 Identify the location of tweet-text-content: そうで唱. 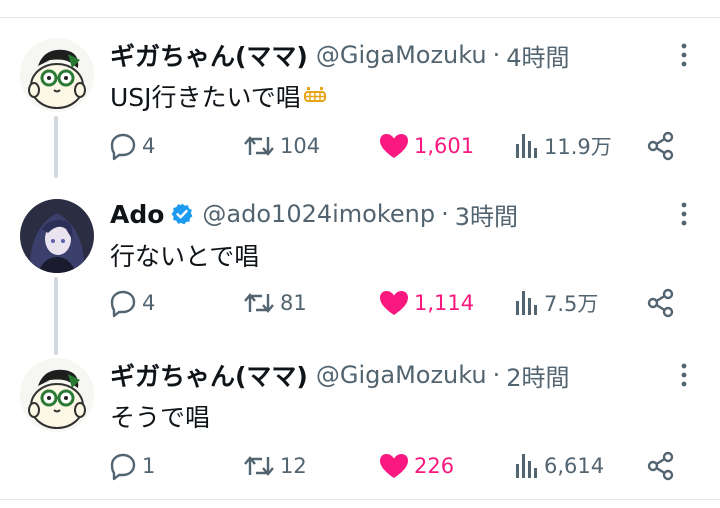
(160, 417).